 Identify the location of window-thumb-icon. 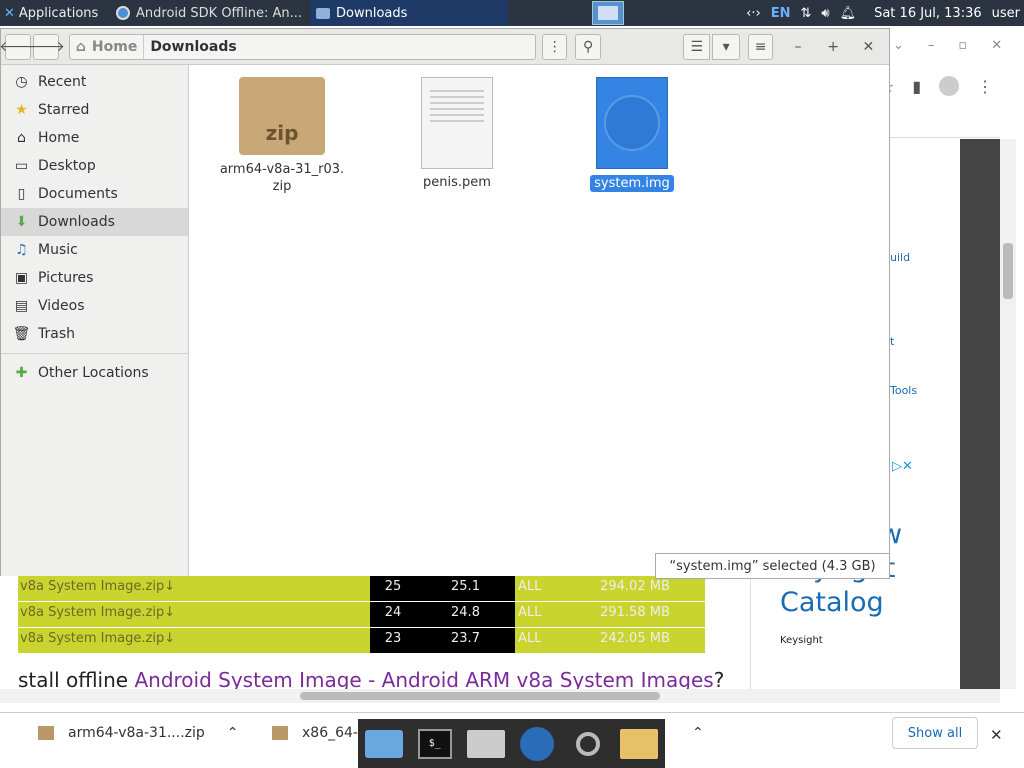
(608, 13).